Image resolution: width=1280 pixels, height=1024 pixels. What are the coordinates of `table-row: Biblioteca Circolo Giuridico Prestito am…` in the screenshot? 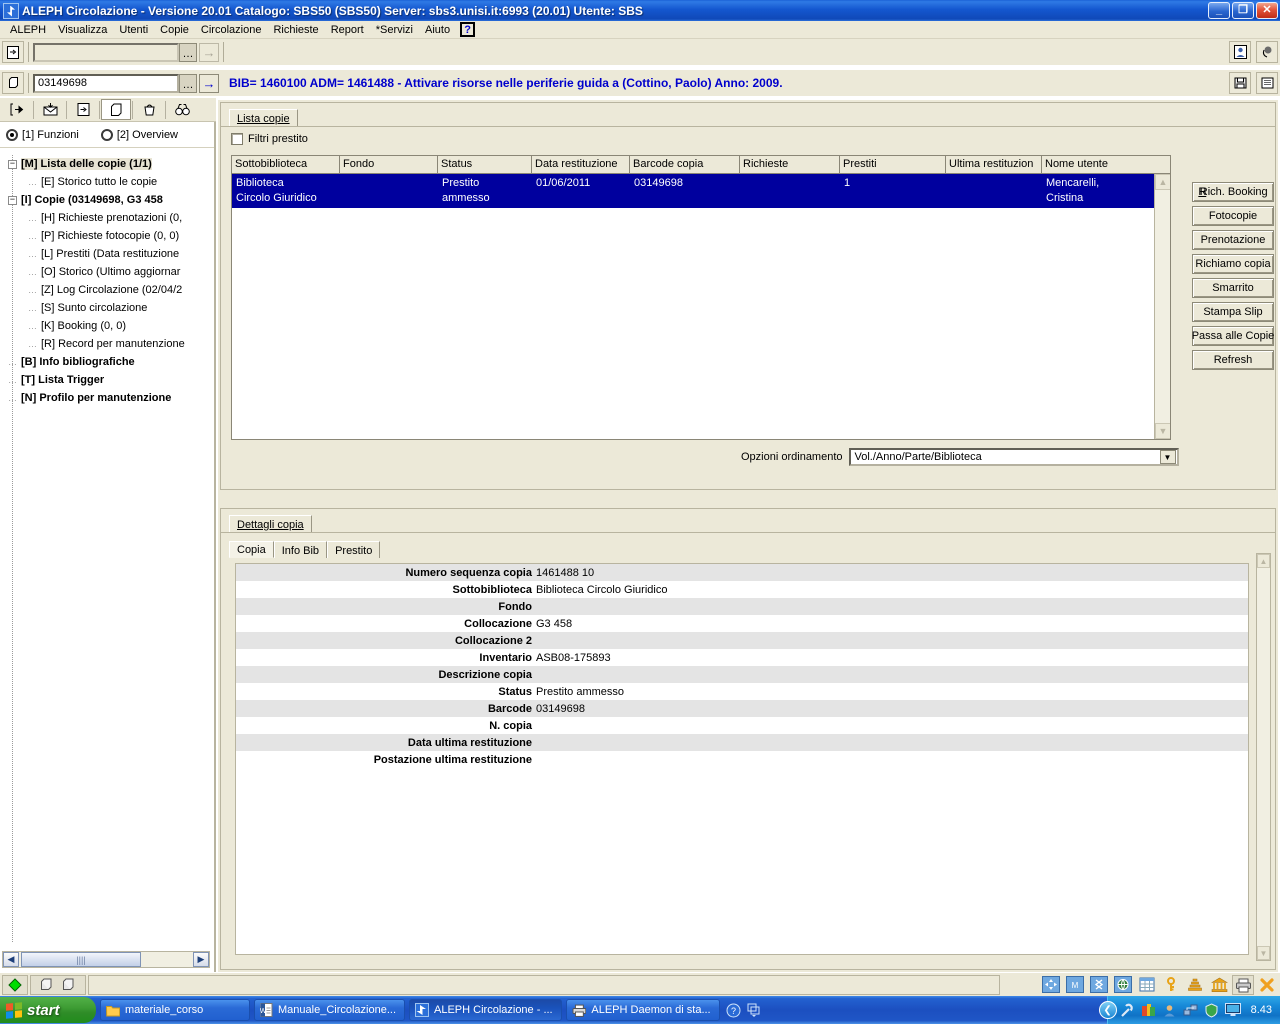 It's located at (701, 191).